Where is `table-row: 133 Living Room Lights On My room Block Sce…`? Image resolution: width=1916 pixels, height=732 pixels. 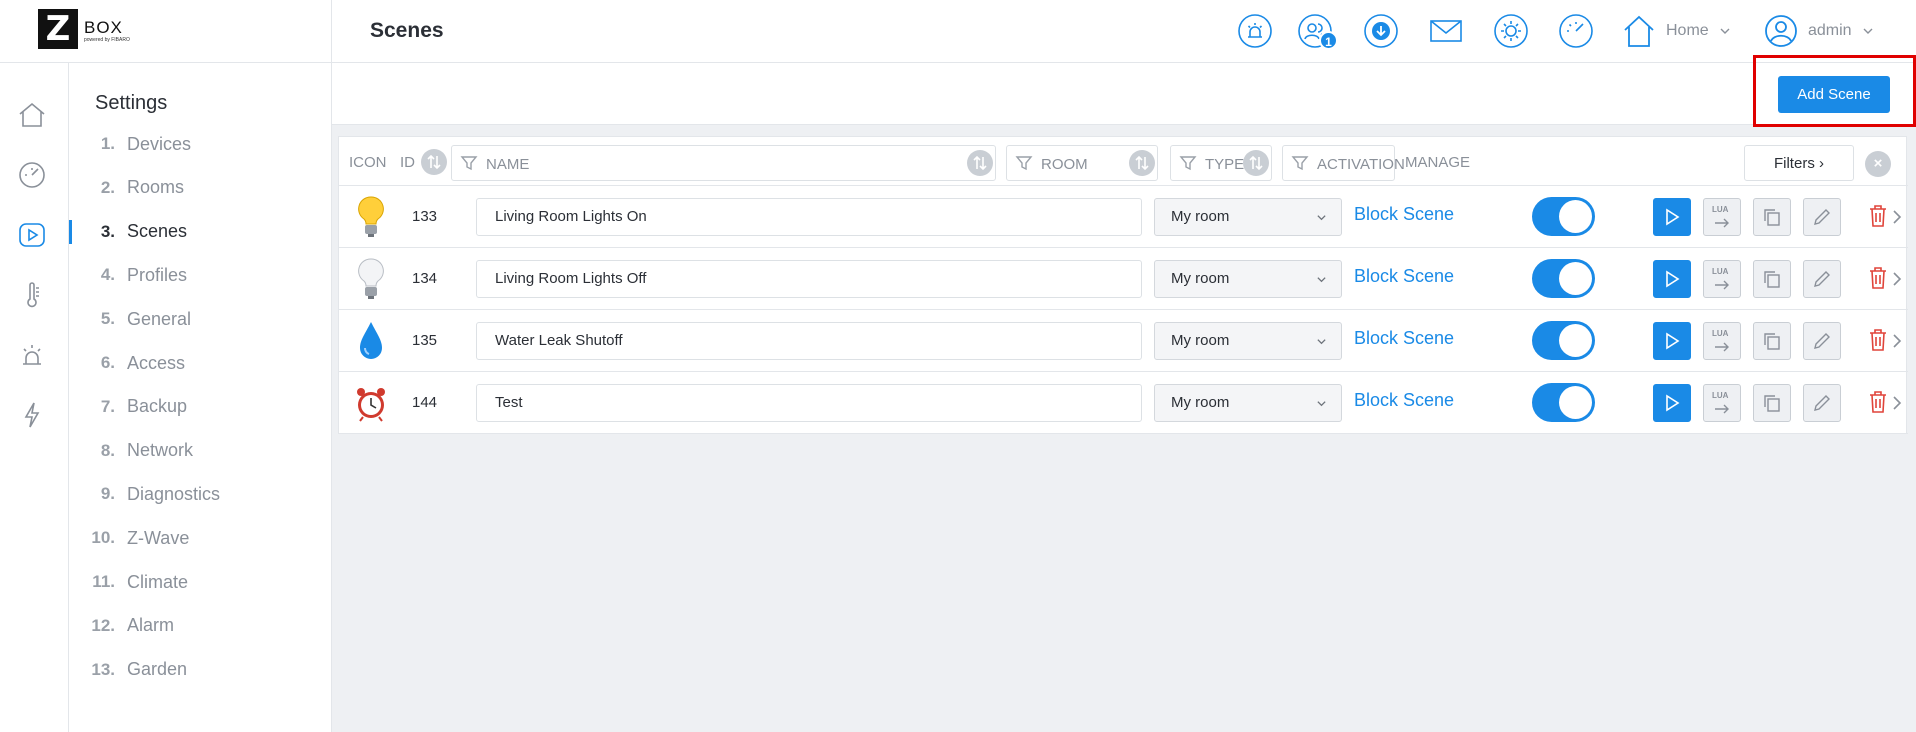
table-row: 133 Living Room Lights On My room Block Sce… is located at coordinates (1123, 217).